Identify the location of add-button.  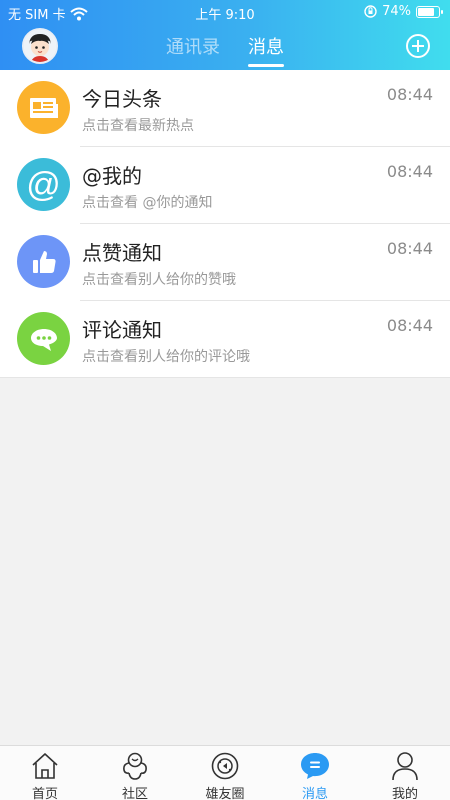
(418, 46).